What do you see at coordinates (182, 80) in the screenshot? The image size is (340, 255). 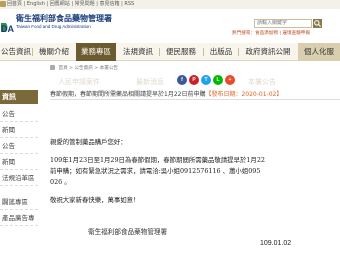 I see `facebook-icon: f` at bounding box center [182, 80].